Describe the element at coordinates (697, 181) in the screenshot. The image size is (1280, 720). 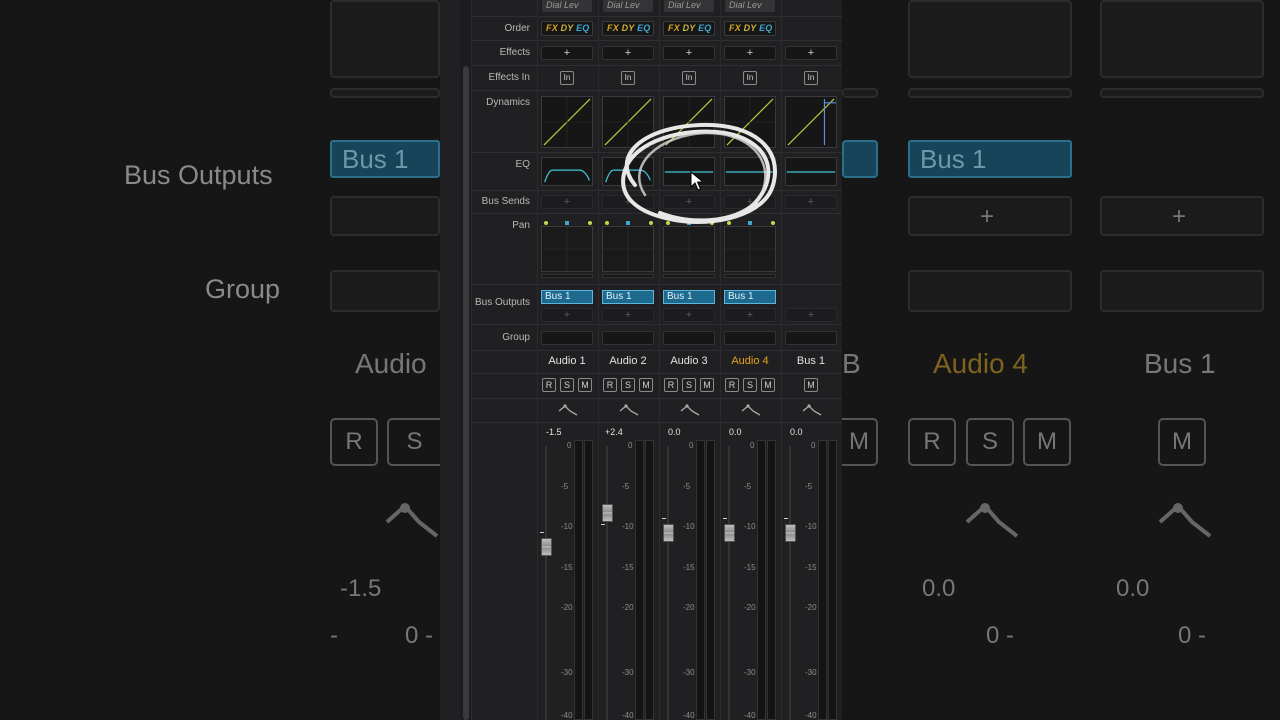
I see `mouse-cursor-icon` at that location.